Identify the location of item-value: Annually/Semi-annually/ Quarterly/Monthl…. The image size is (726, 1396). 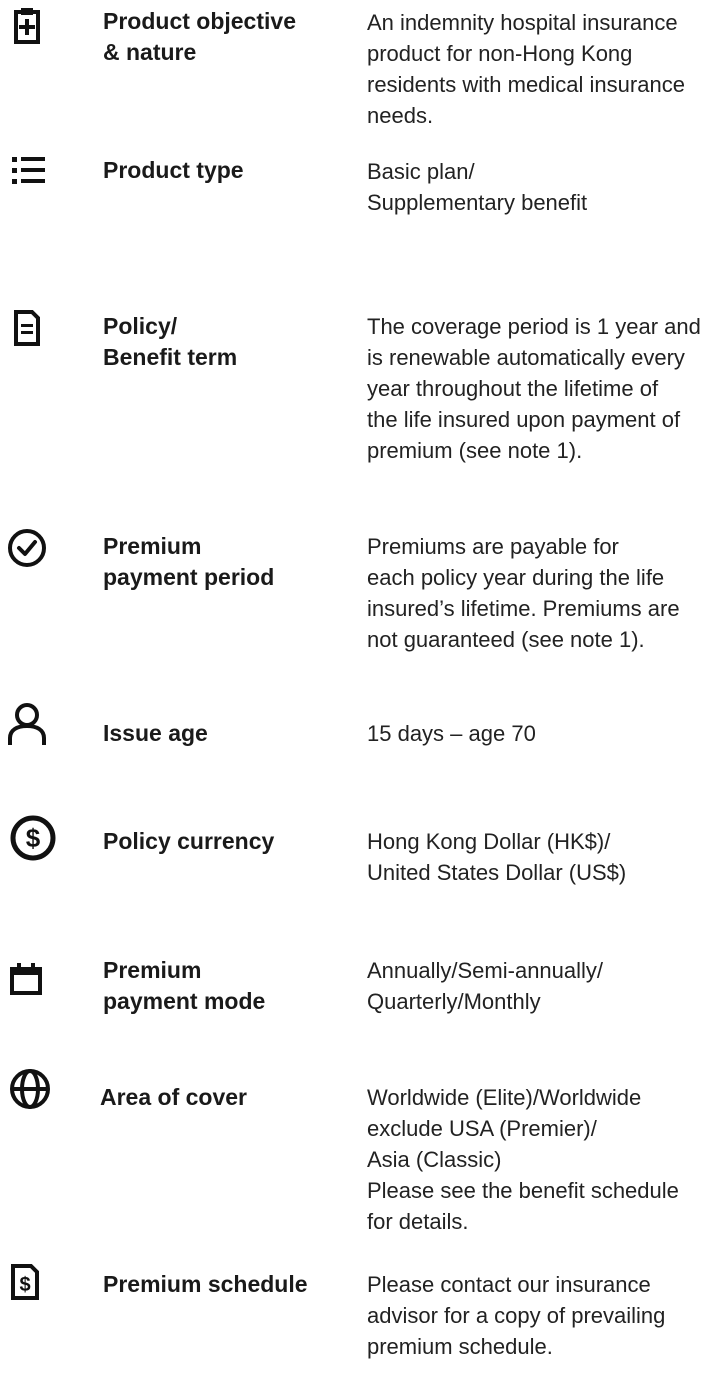
(485, 986).